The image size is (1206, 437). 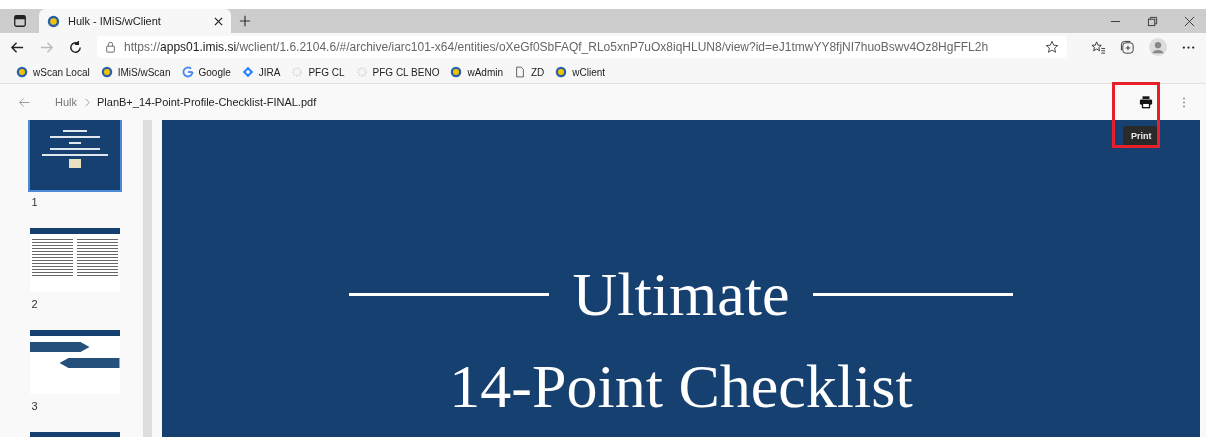 What do you see at coordinates (1098, 47) in the screenshot?
I see `favorites-icon` at bounding box center [1098, 47].